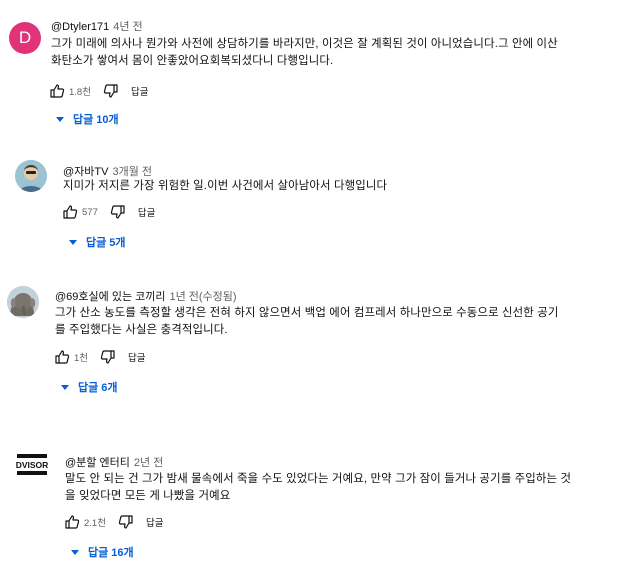 This screenshot has height=577, width=643. I want to click on comment-header: @분할 엔터티 2년 전, so click(114, 462).